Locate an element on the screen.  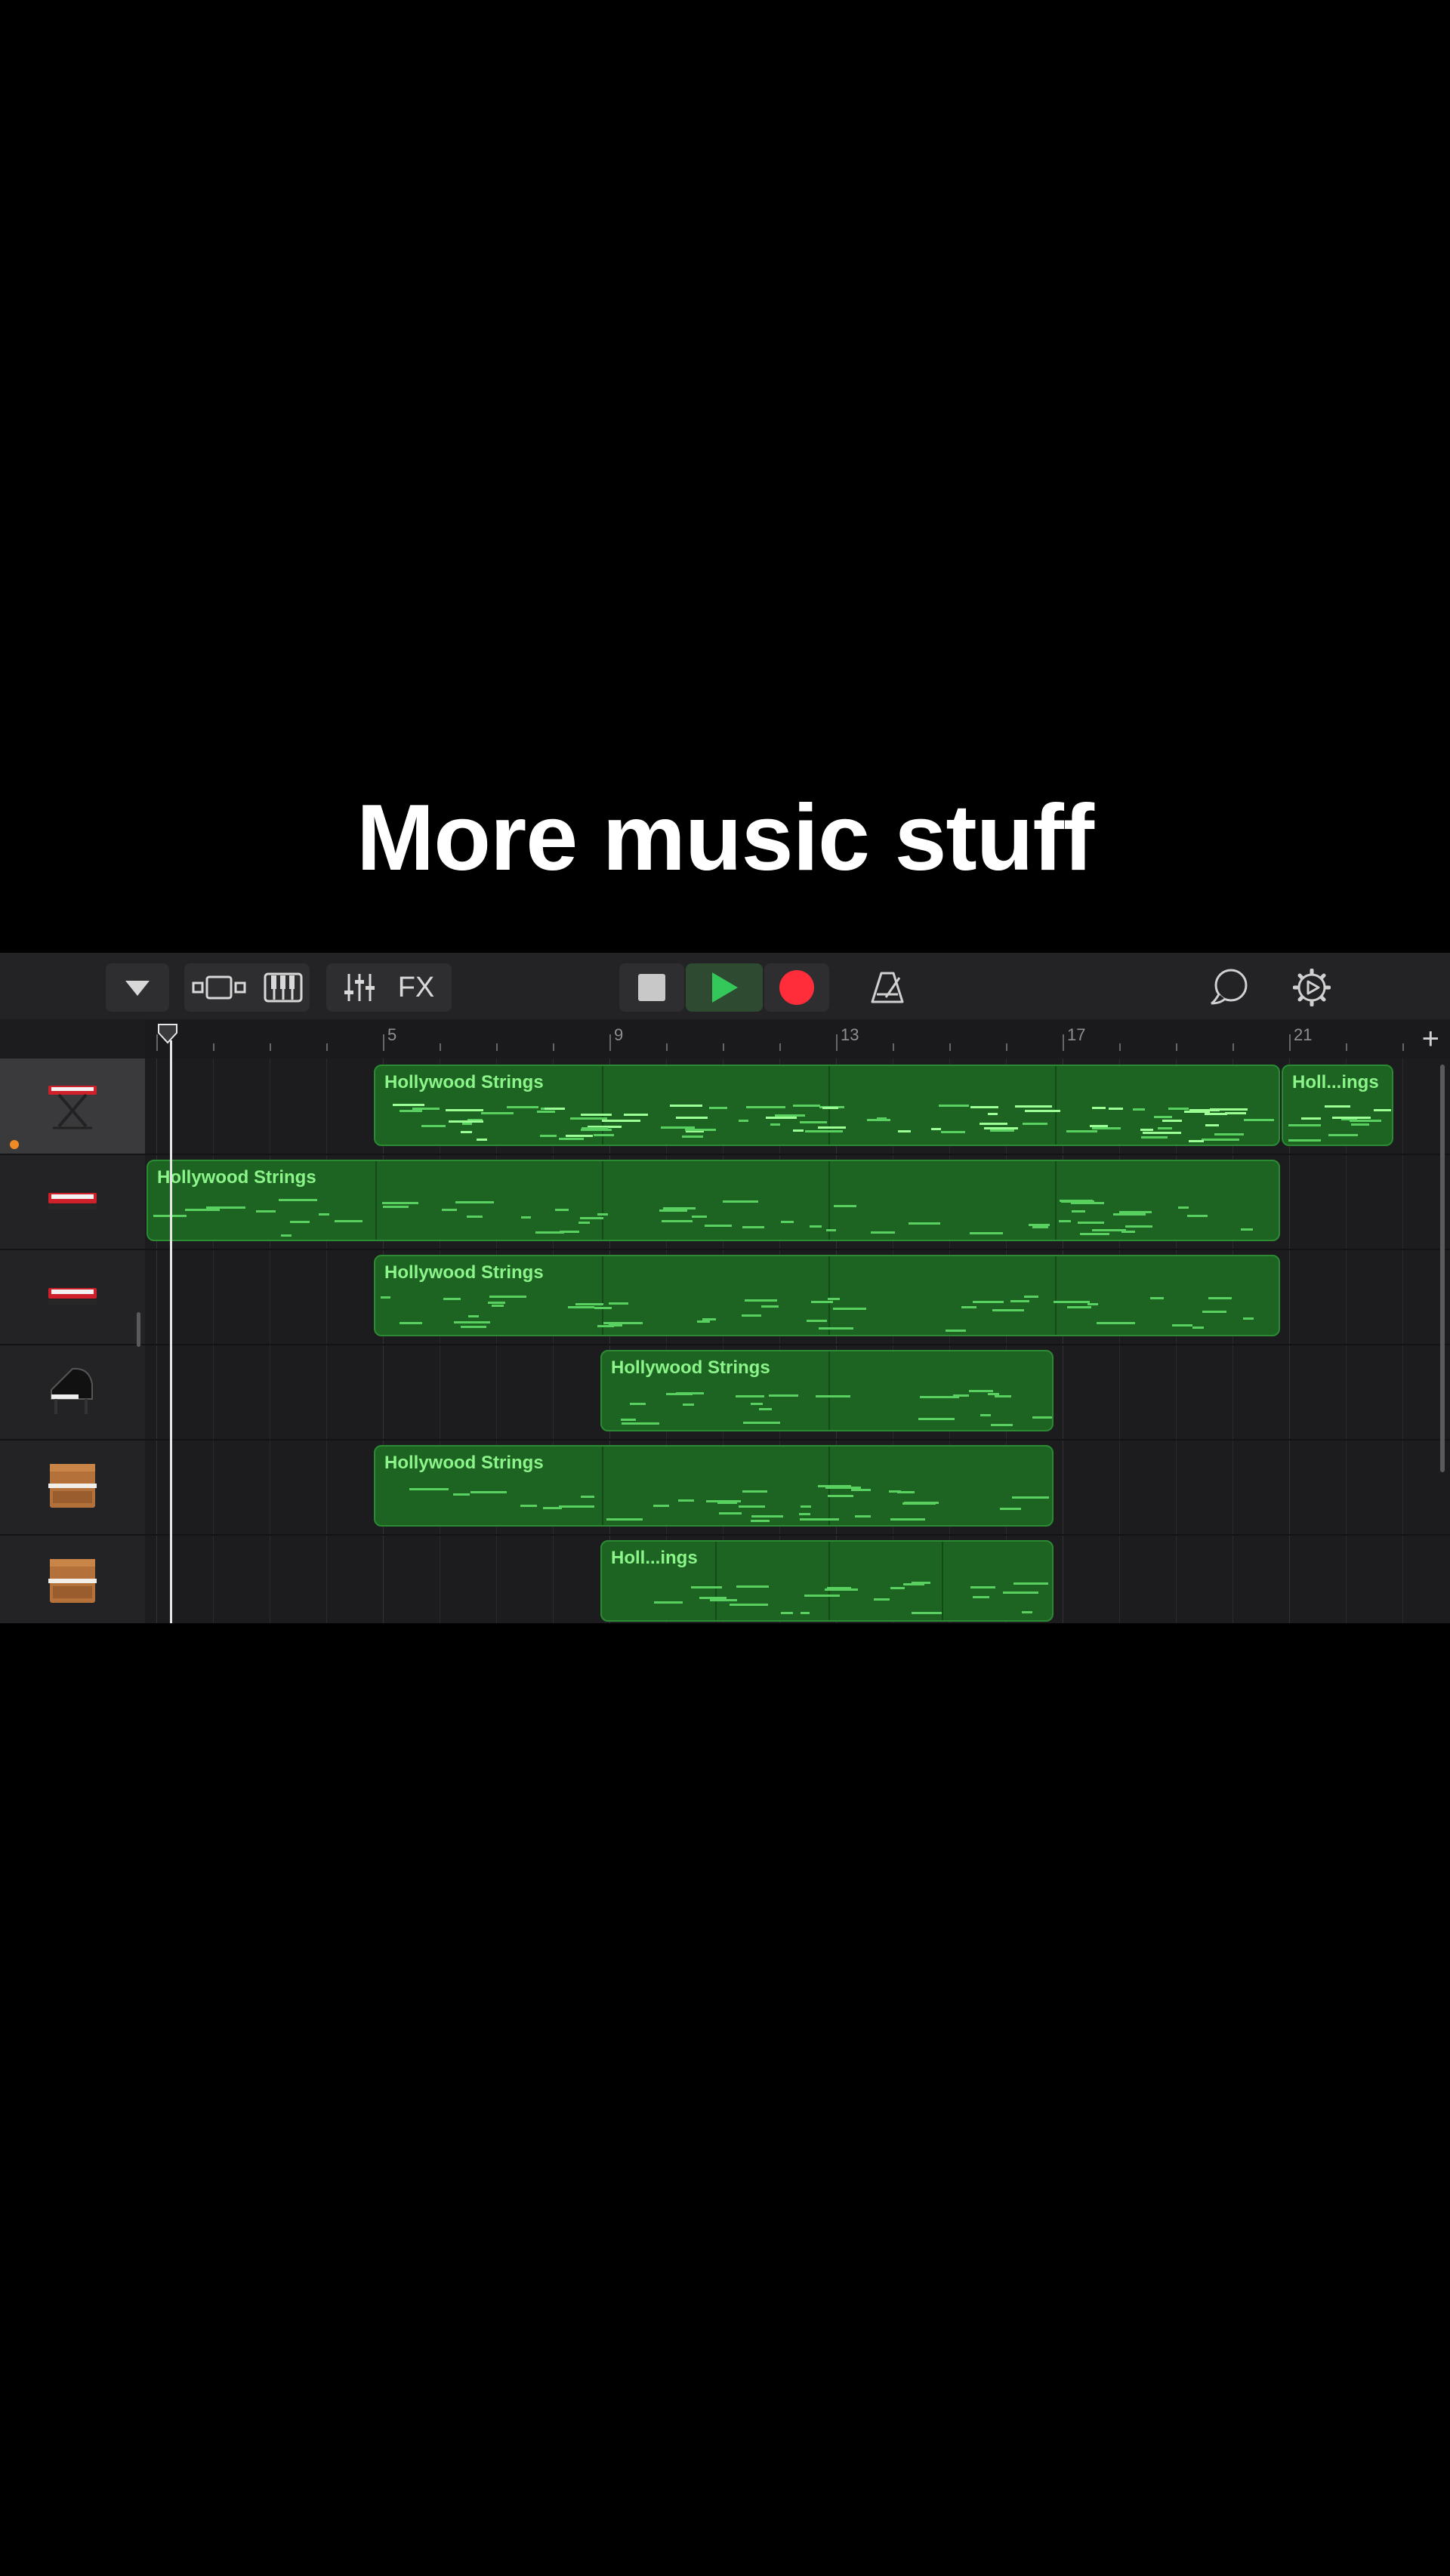
record-button is located at coordinates (796, 987).